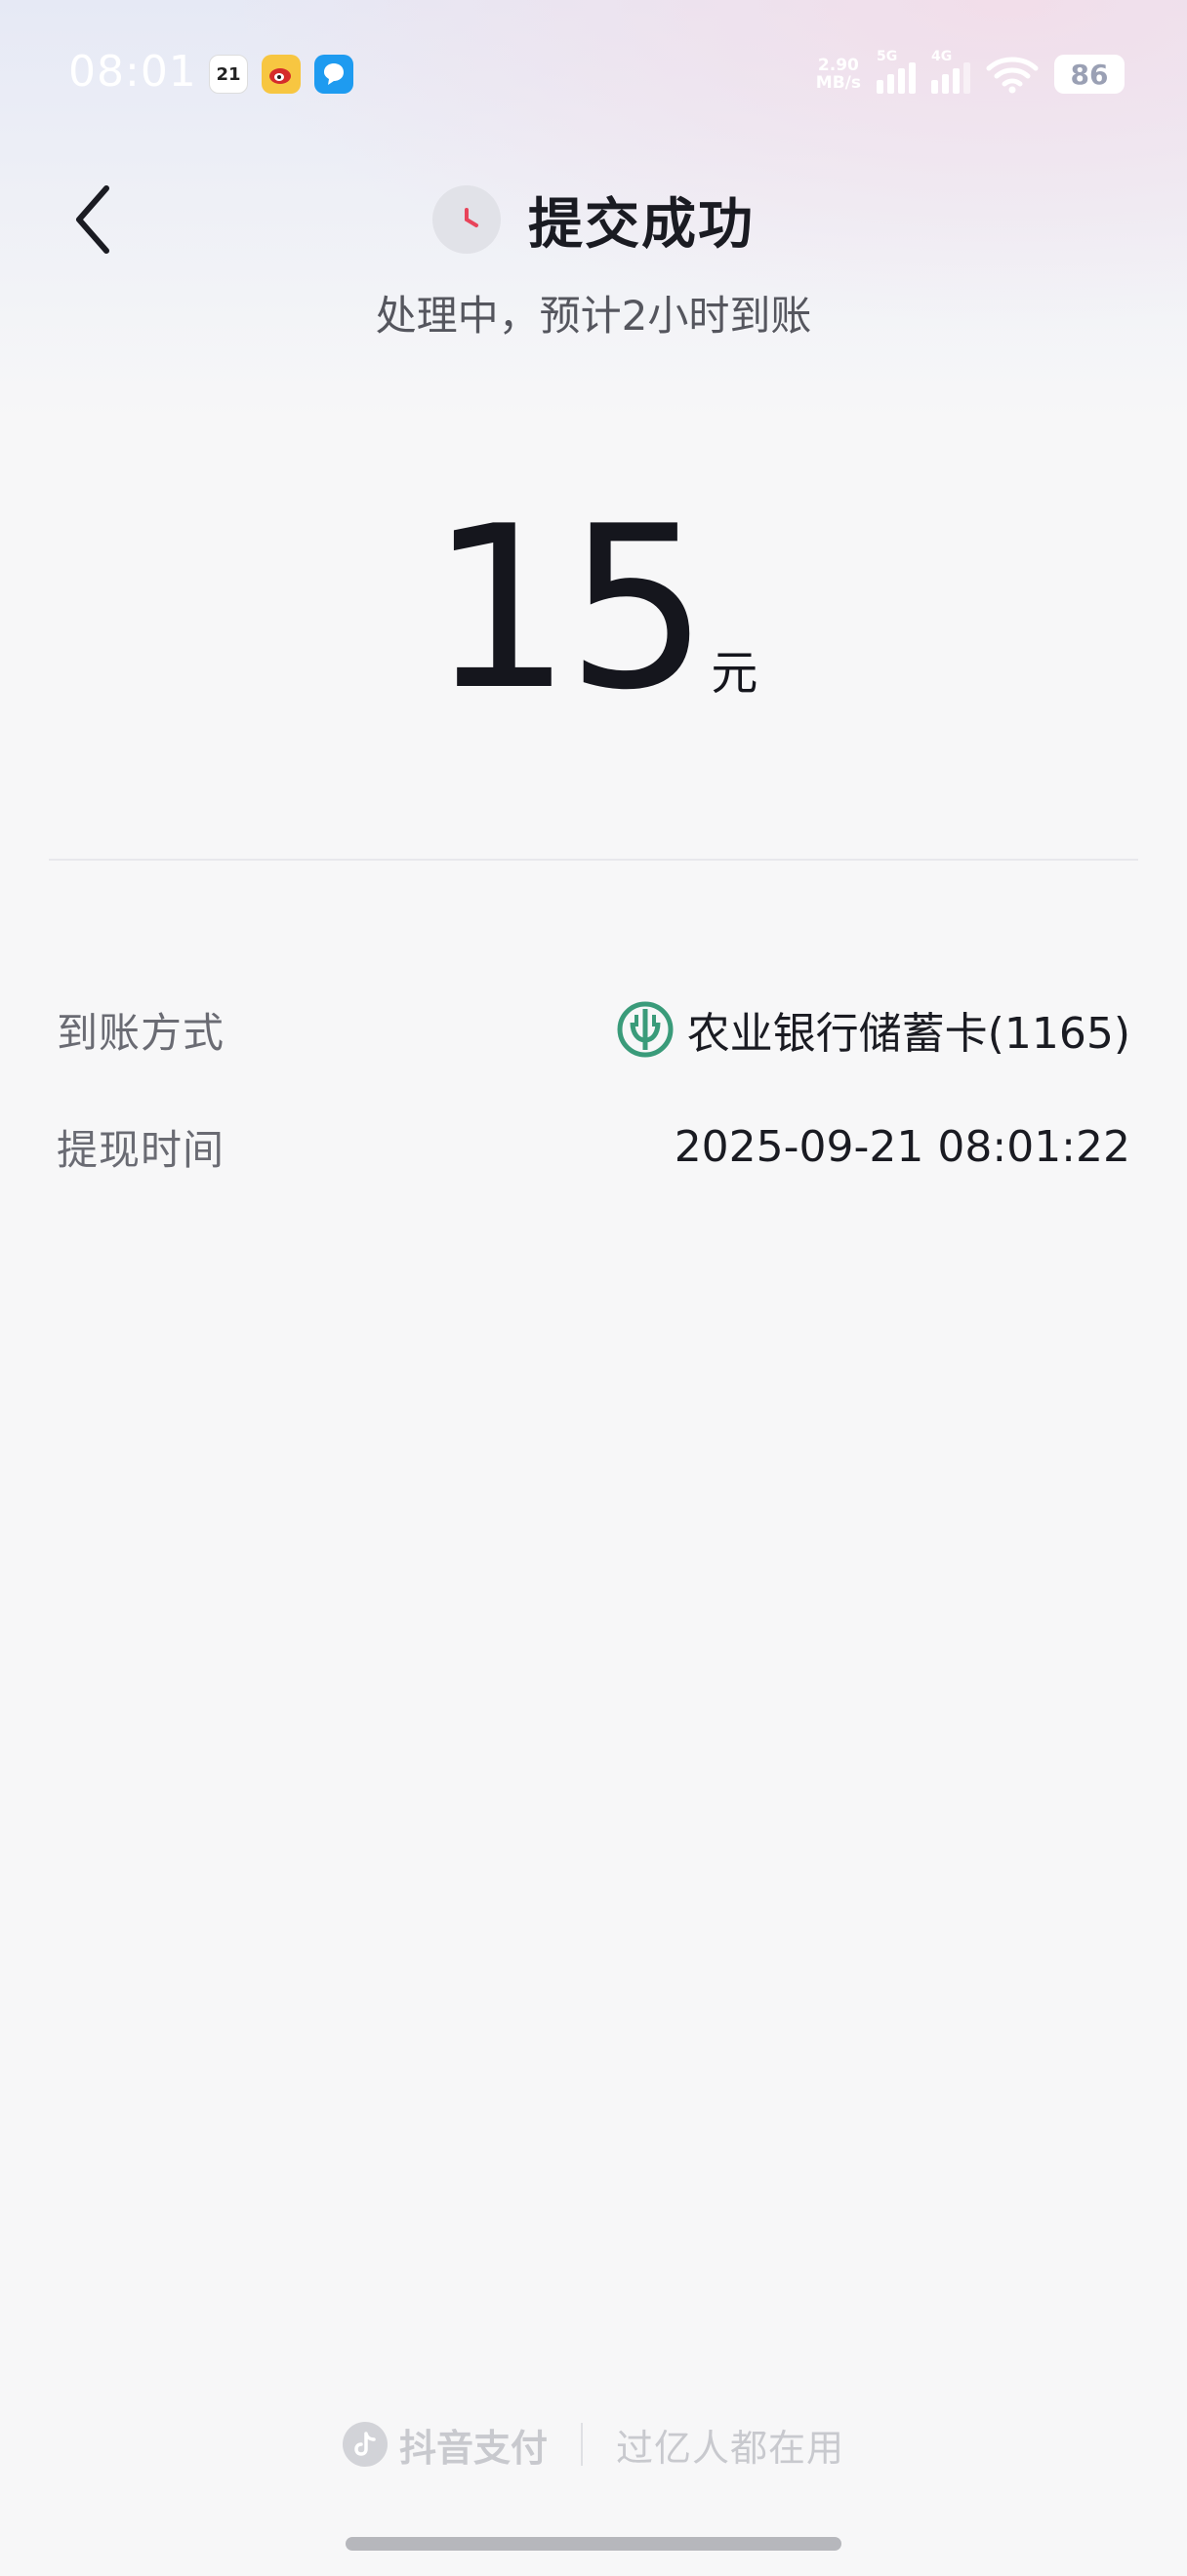  I want to click on amount-value: 15, so click(569, 609).